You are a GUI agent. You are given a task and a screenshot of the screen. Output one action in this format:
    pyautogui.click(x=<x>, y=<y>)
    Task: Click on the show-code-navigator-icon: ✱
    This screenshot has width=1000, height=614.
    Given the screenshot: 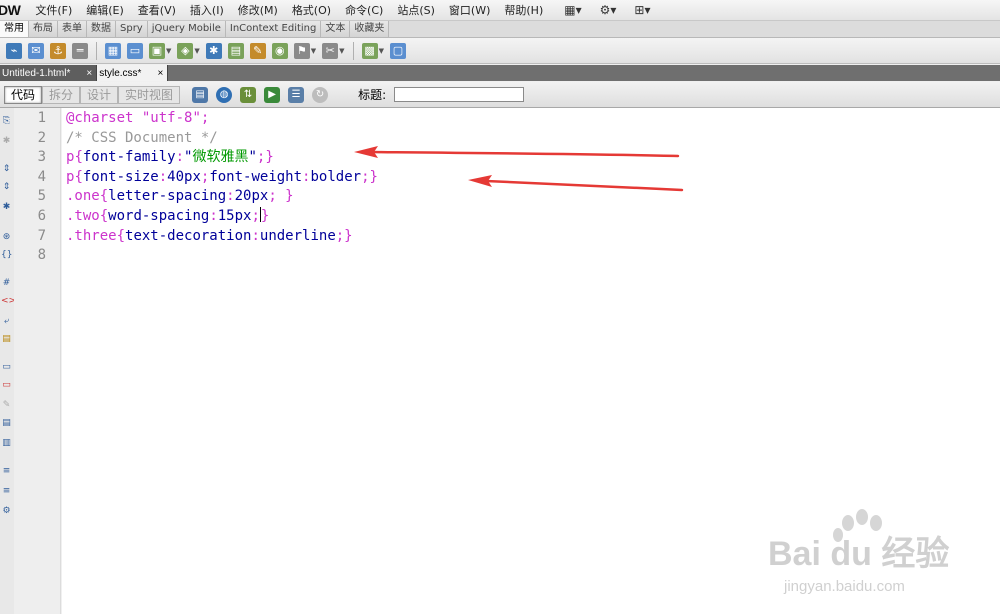 What is the action you would take?
    pyautogui.click(x=6, y=141)
    